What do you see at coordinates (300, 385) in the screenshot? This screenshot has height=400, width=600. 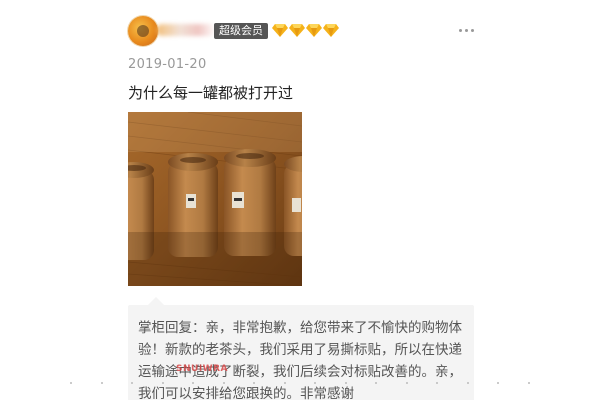 I see `page-indicator-dots` at bounding box center [300, 385].